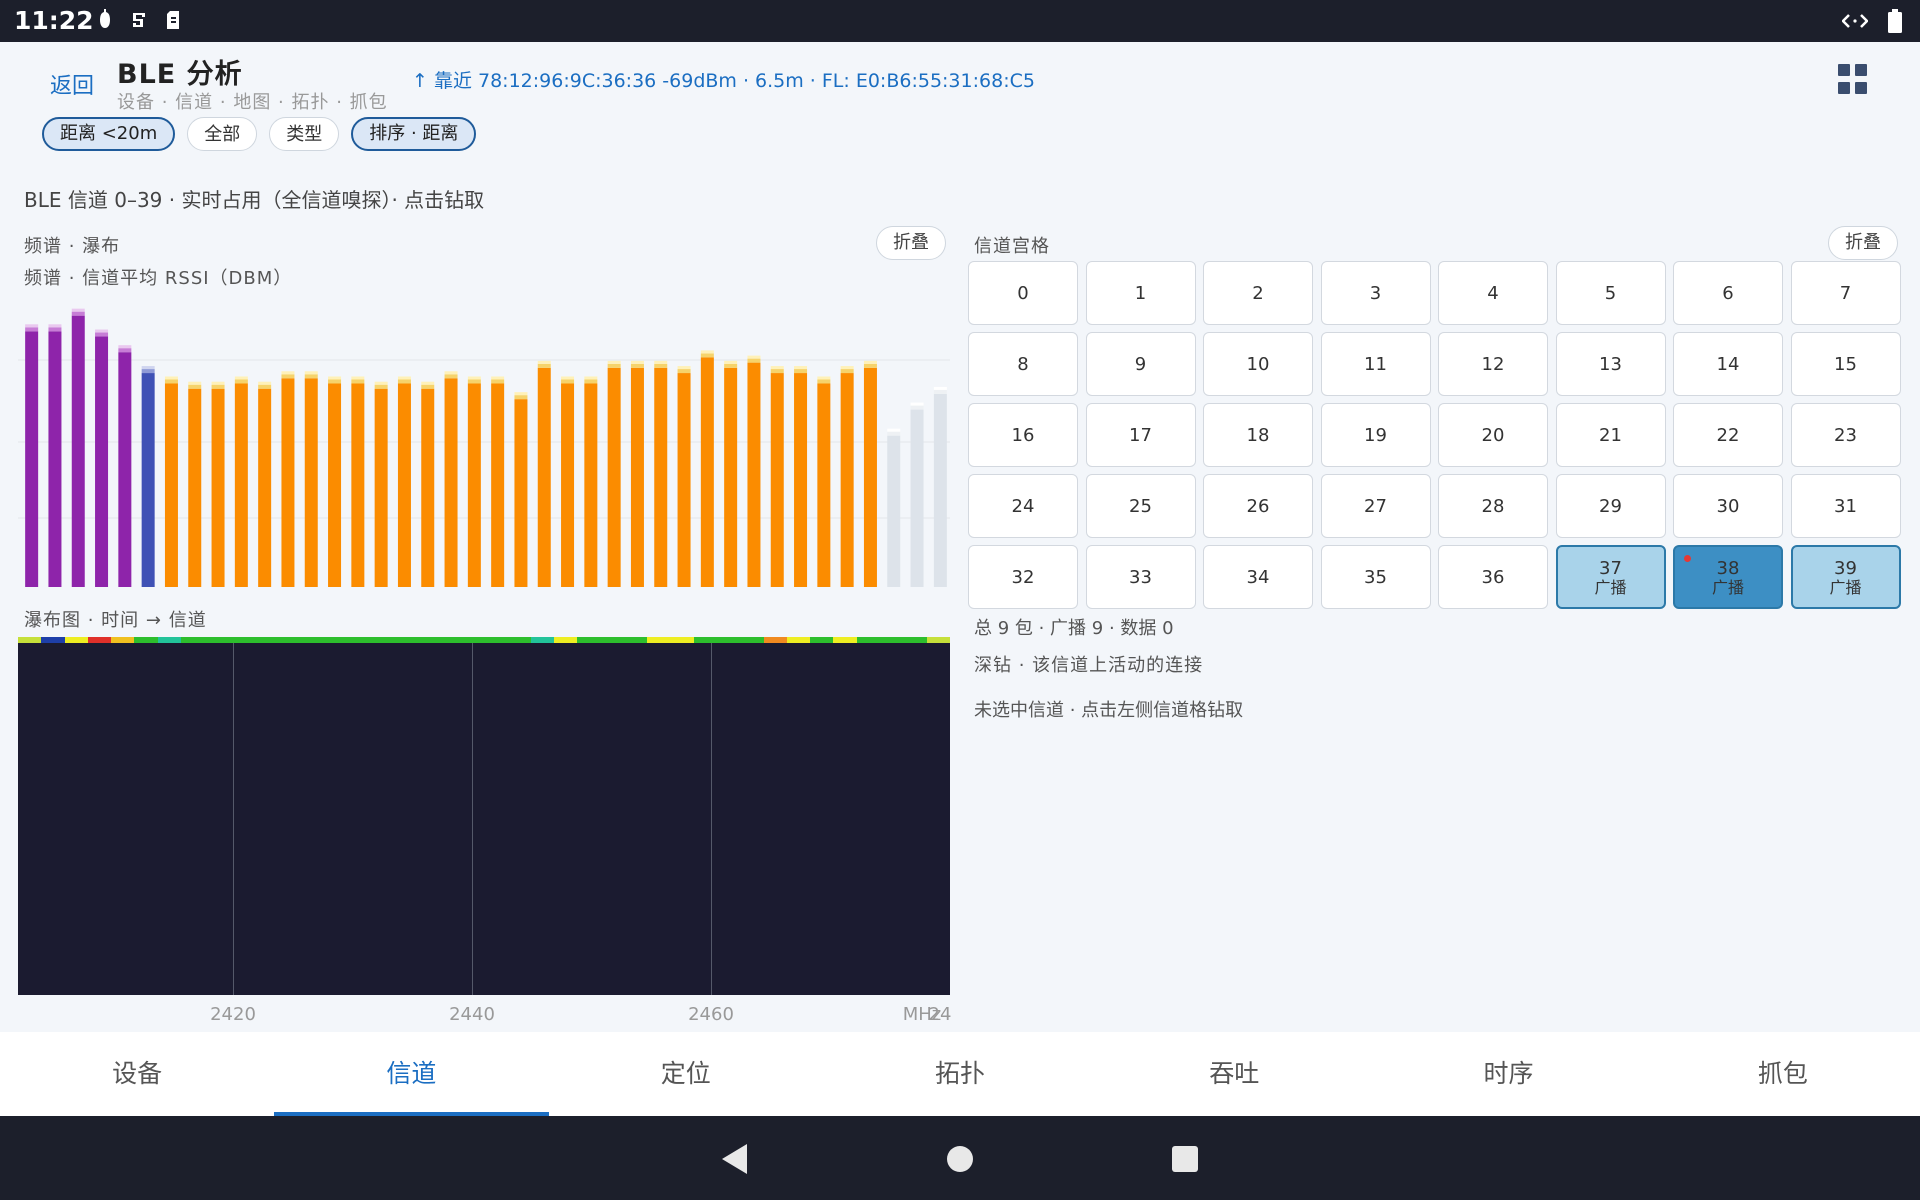 This screenshot has width=1920, height=1200. Describe the element at coordinates (1140, 293) in the screenshot. I see `channel-cell-1: 1` at that location.